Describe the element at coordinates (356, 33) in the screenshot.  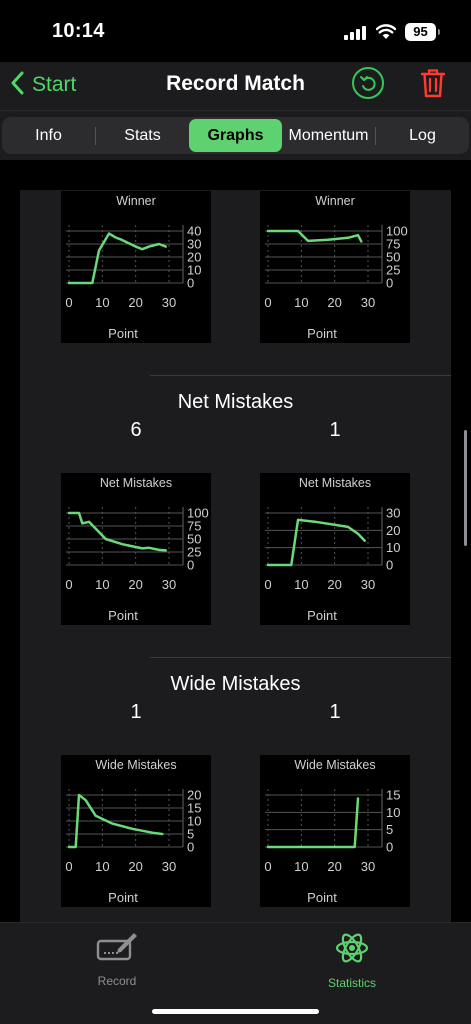
I see `cellular-signal-icon` at that location.